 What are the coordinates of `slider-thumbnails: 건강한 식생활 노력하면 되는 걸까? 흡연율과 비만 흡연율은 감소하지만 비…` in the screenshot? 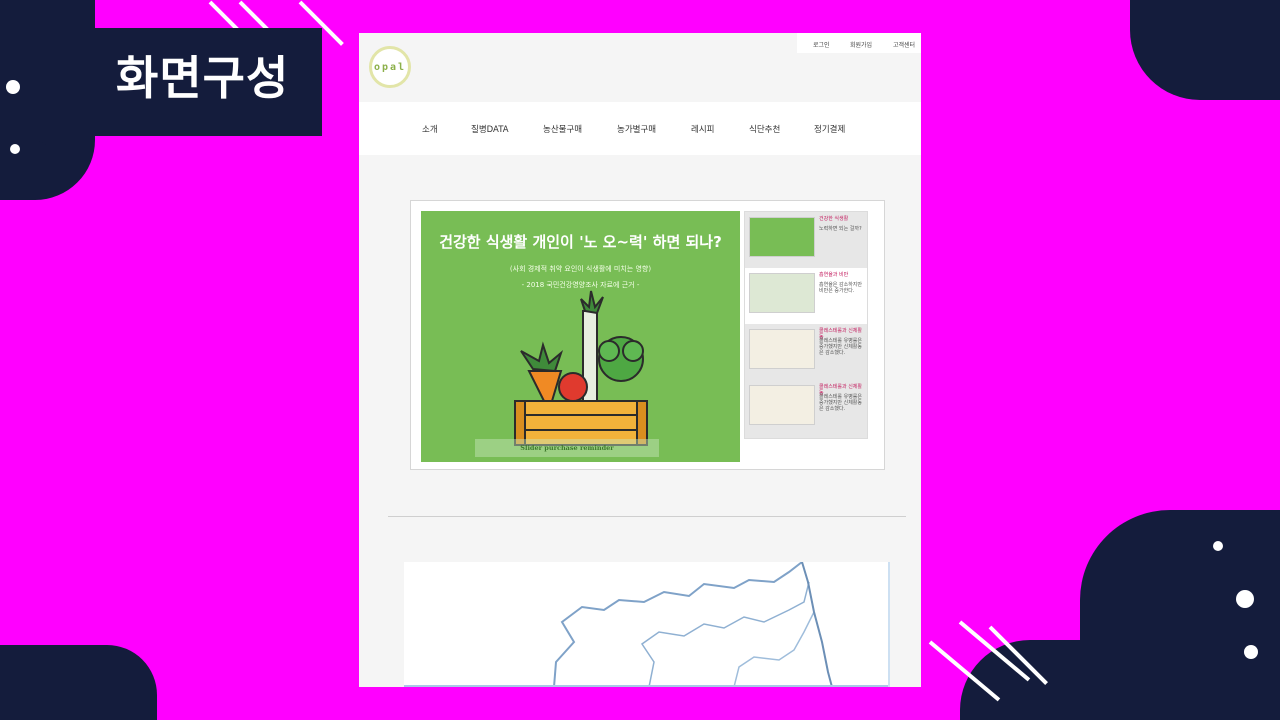 It's located at (806, 325).